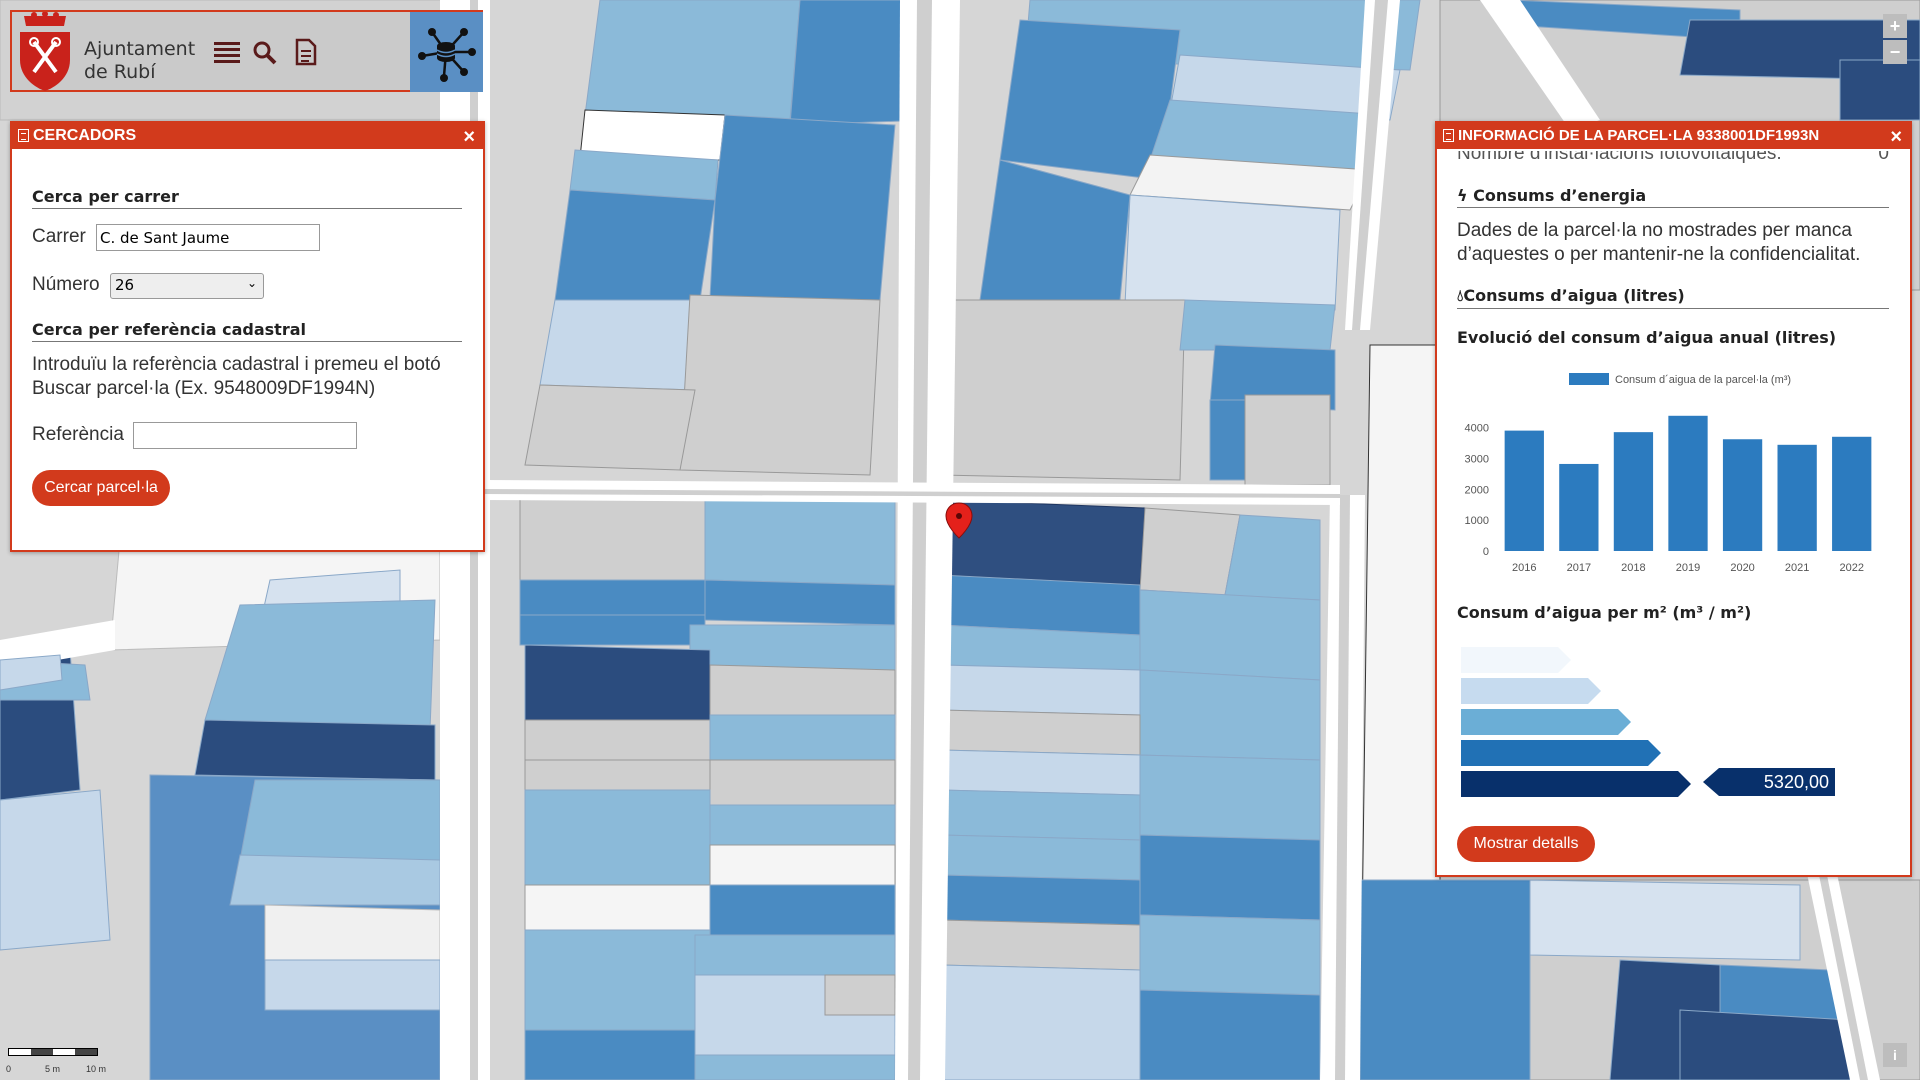 This screenshot has width=1920, height=1080. What do you see at coordinates (1742, 568) in the screenshot?
I see `x-tick-label: 2020` at bounding box center [1742, 568].